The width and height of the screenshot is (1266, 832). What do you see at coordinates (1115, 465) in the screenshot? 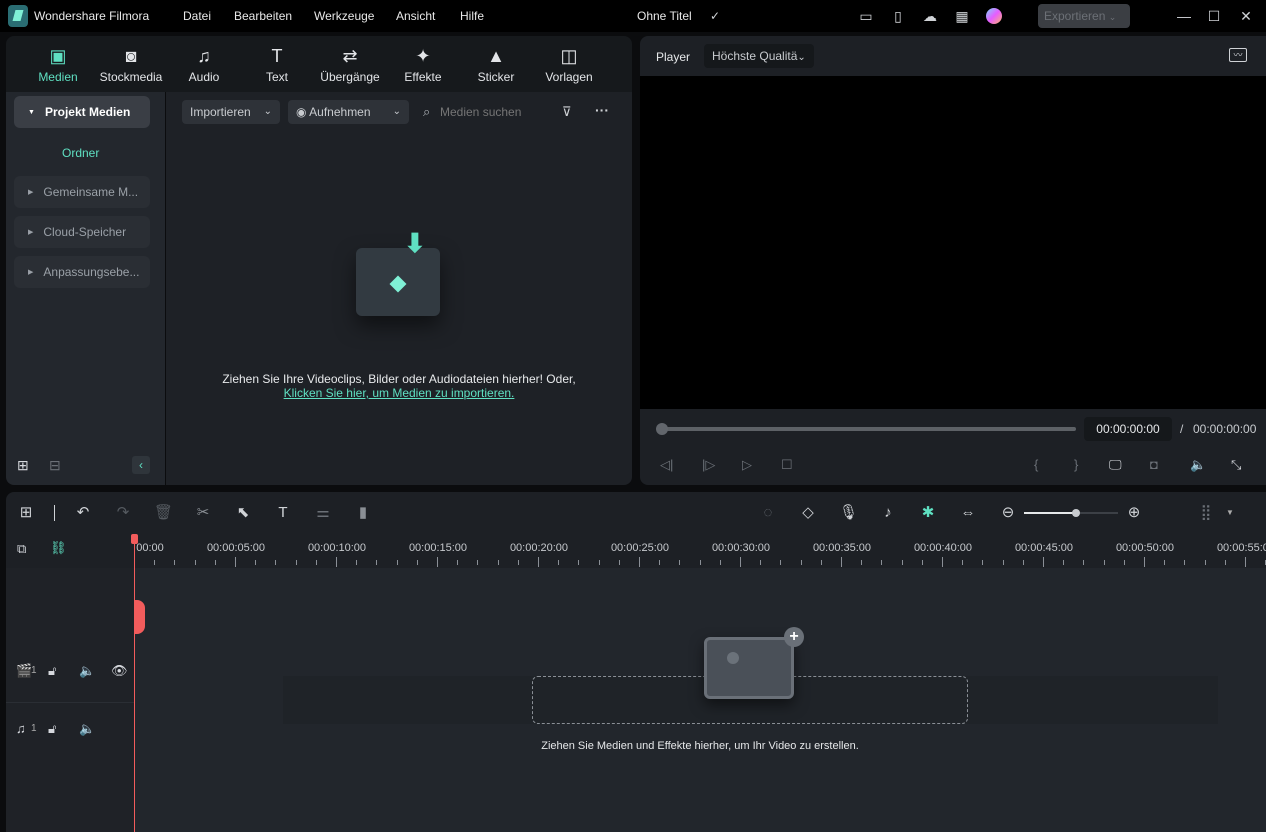
I see `display-settings-icon: 🖵` at bounding box center [1115, 465].